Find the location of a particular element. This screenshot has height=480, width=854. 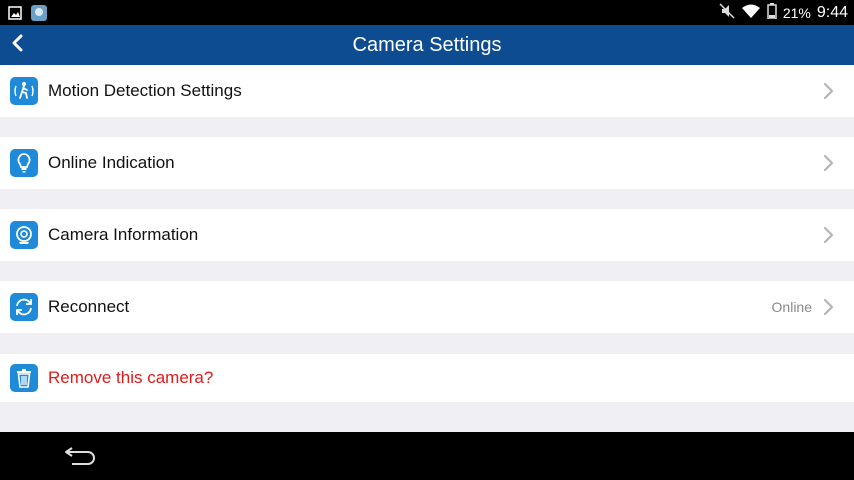

remove-camera-row: Remove this camera? is located at coordinates (427, 378).